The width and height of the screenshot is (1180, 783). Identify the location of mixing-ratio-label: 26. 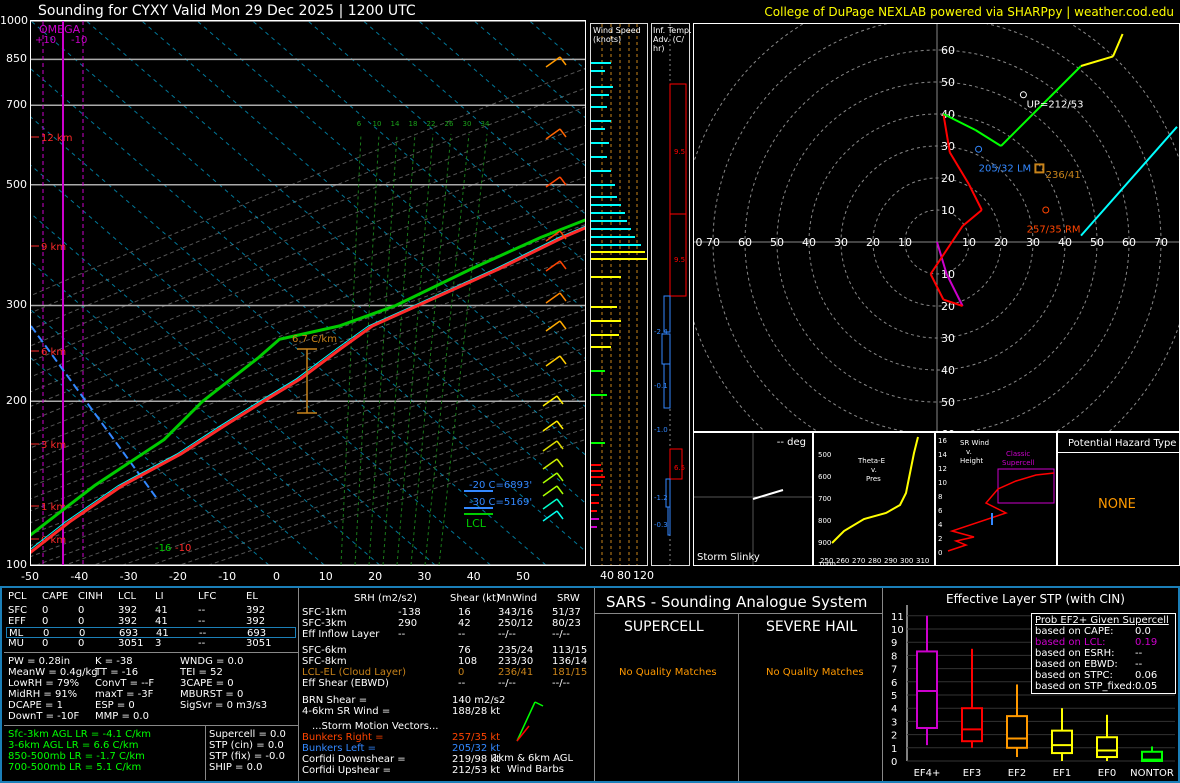
(449, 124).